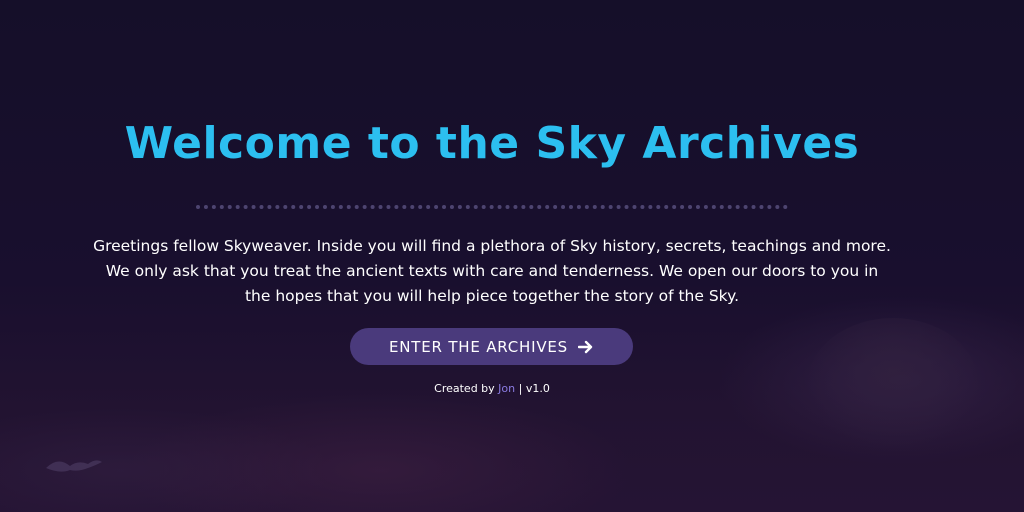 The image size is (1024, 512). Describe the element at coordinates (506, 388) in the screenshot. I see `author-link: Jon` at that location.